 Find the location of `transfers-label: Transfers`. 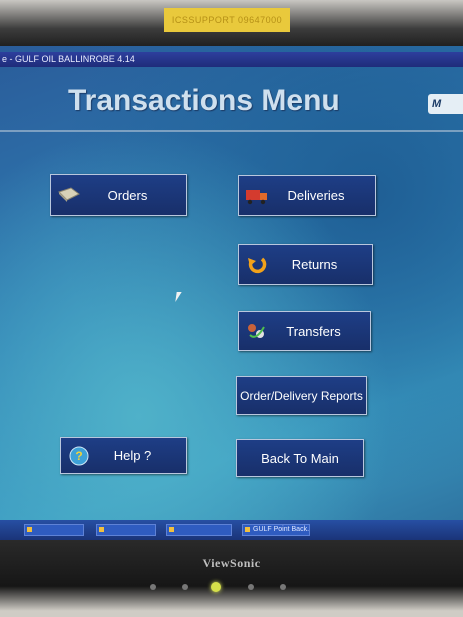

transfers-label: Transfers is located at coordinates (313, 331).